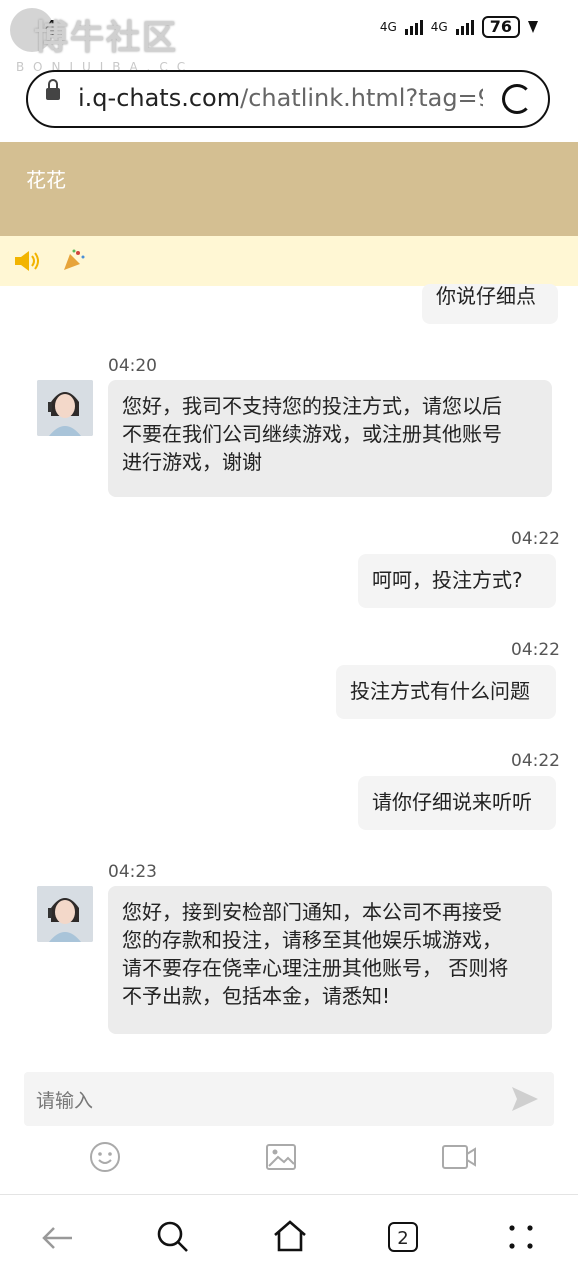  Describe the element at coordinates (312, 940) in the screenshot. I see `message-line: 您的存款和投注，请移至其他娱乐城游戏，` at that location.